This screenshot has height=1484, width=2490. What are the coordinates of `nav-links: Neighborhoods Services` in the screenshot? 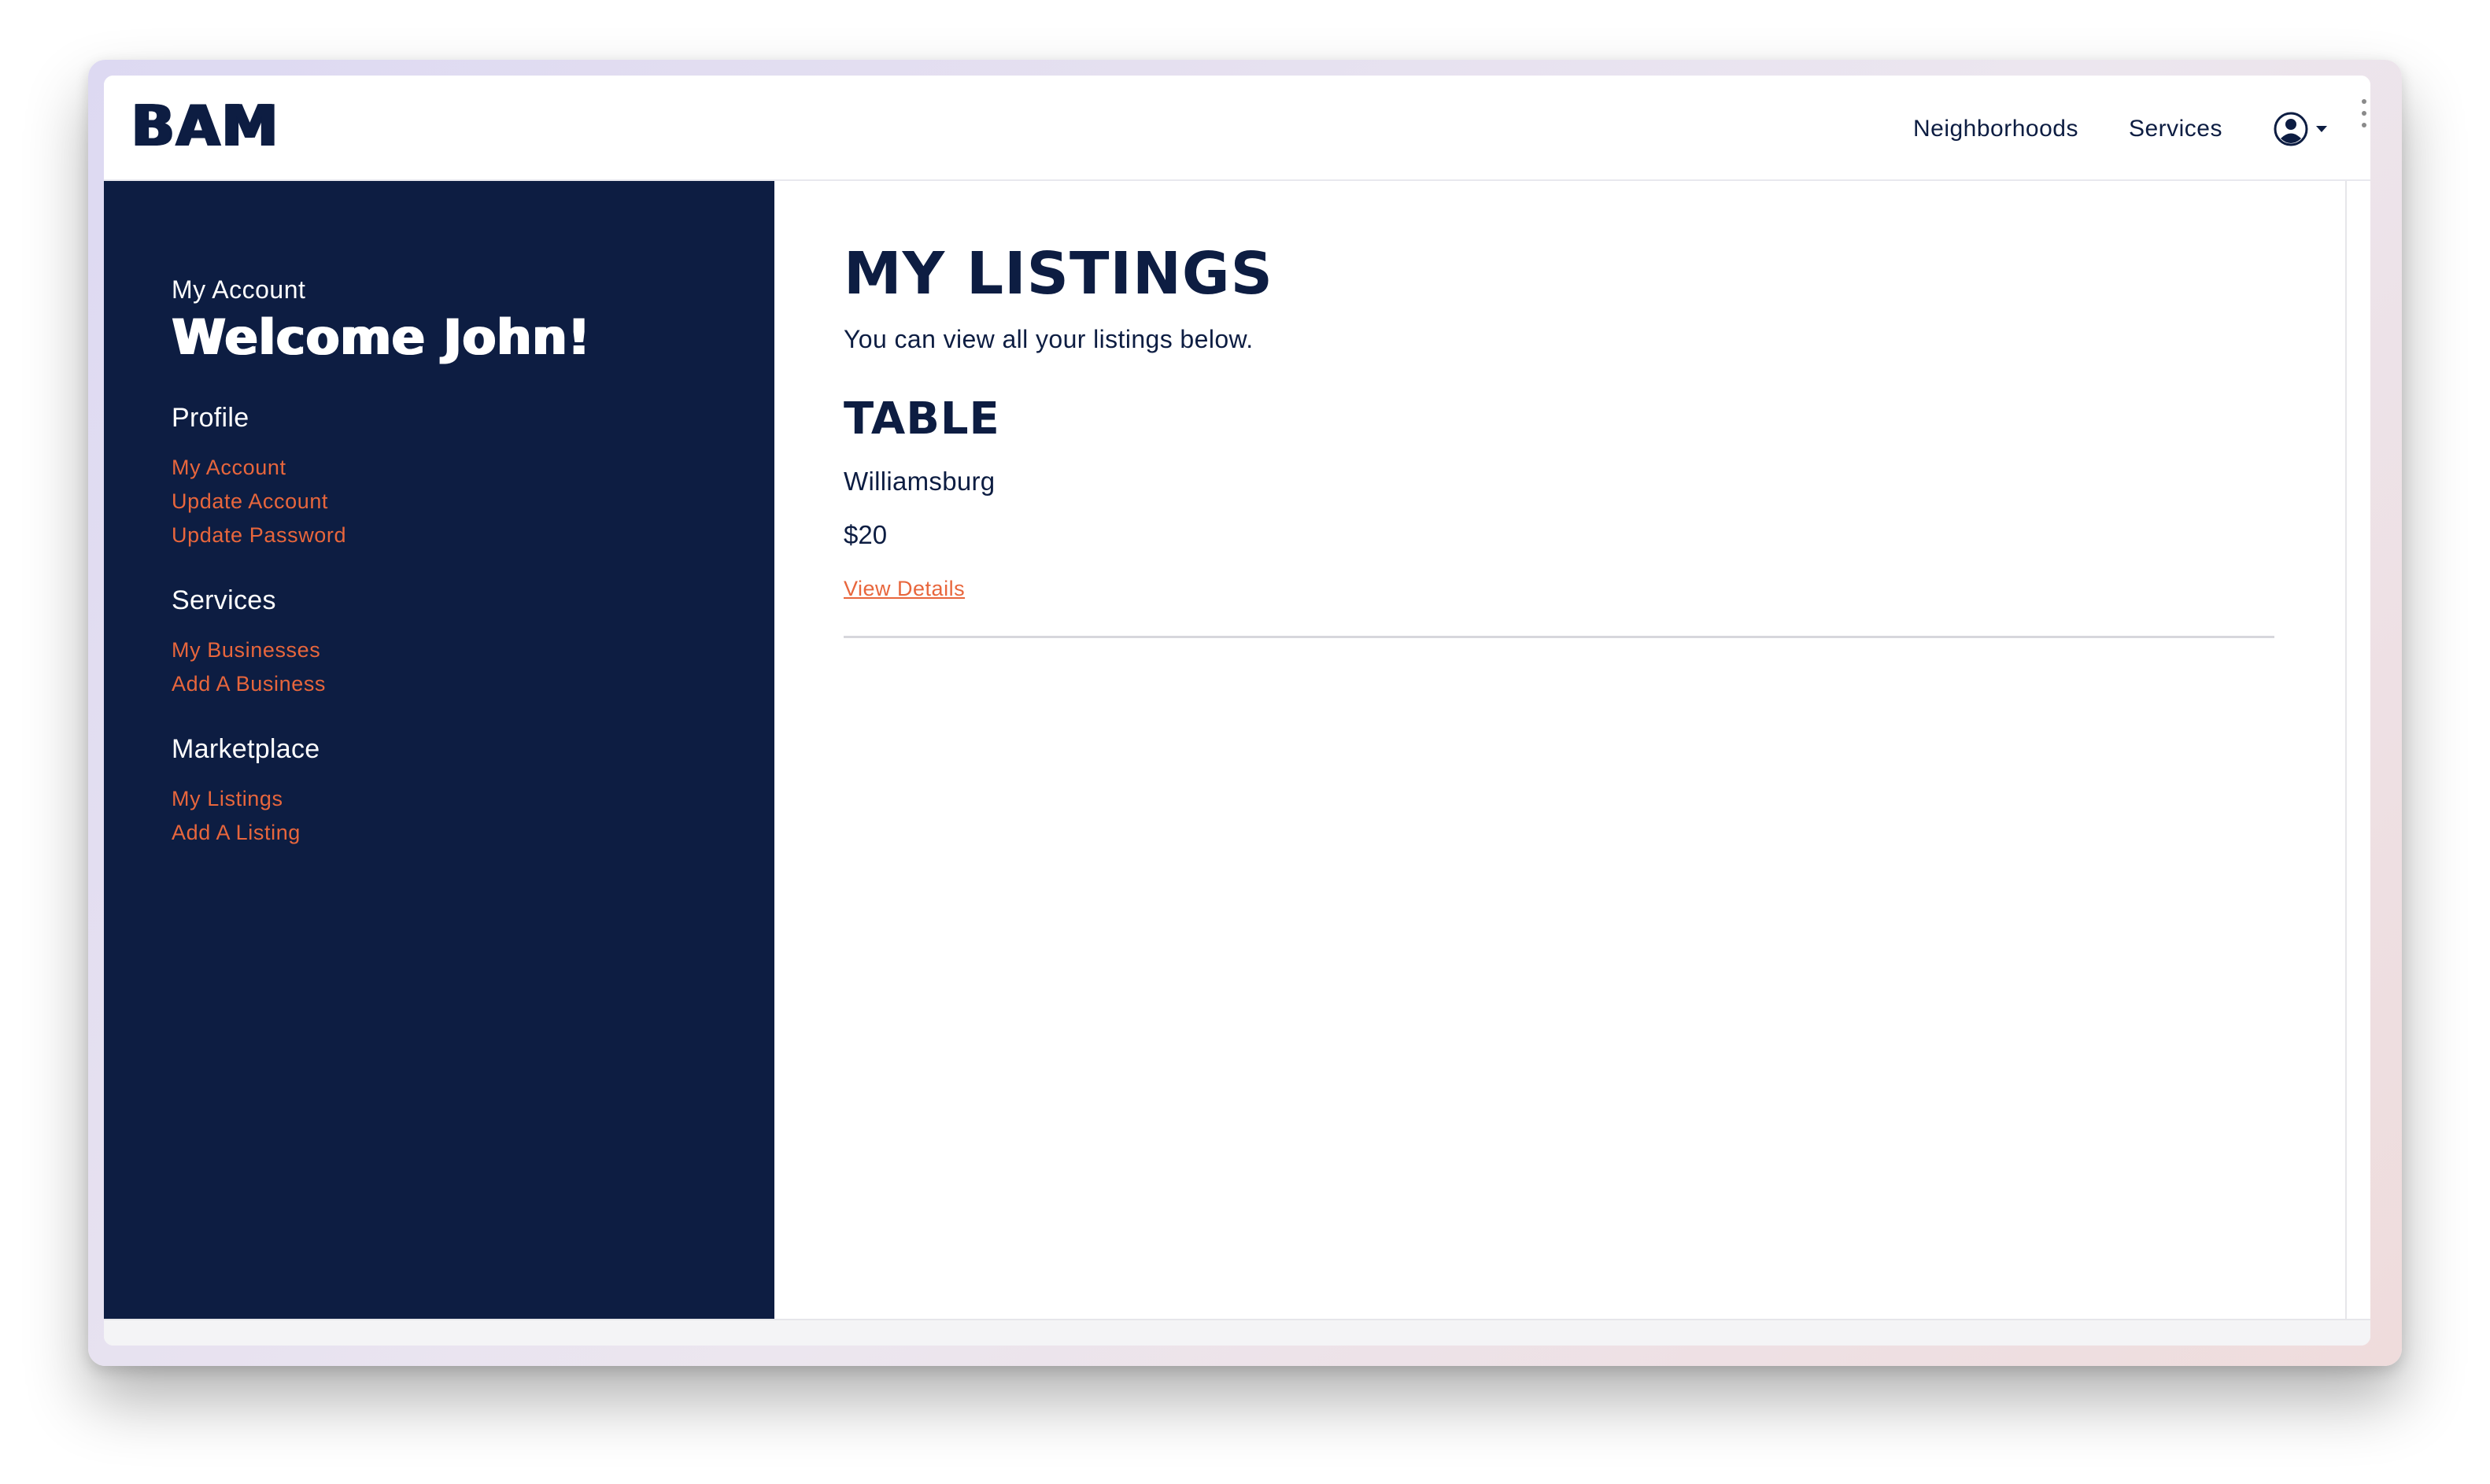 It's located at (2120, 129).